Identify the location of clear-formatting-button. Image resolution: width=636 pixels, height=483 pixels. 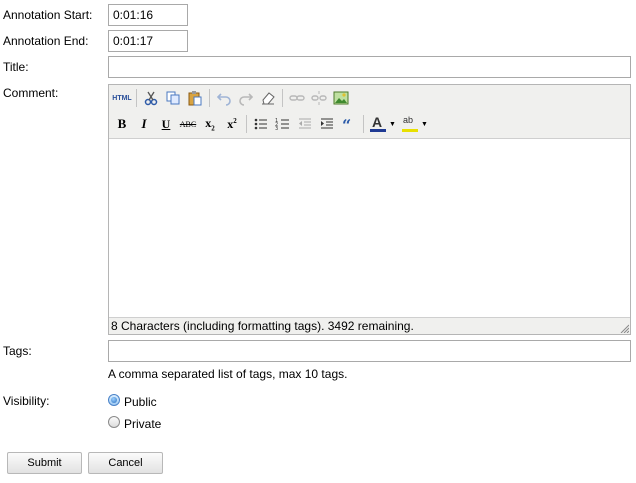
(268, 98).